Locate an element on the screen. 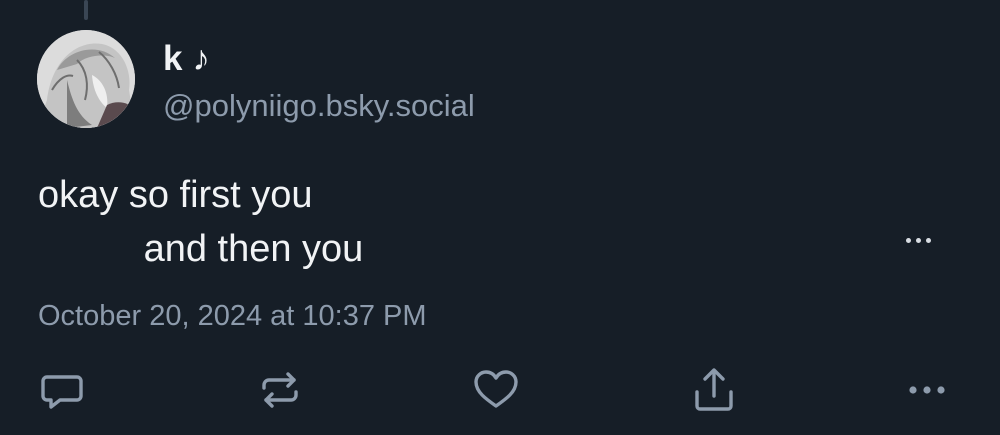  more-options-button is located at coordinates (927, 390).